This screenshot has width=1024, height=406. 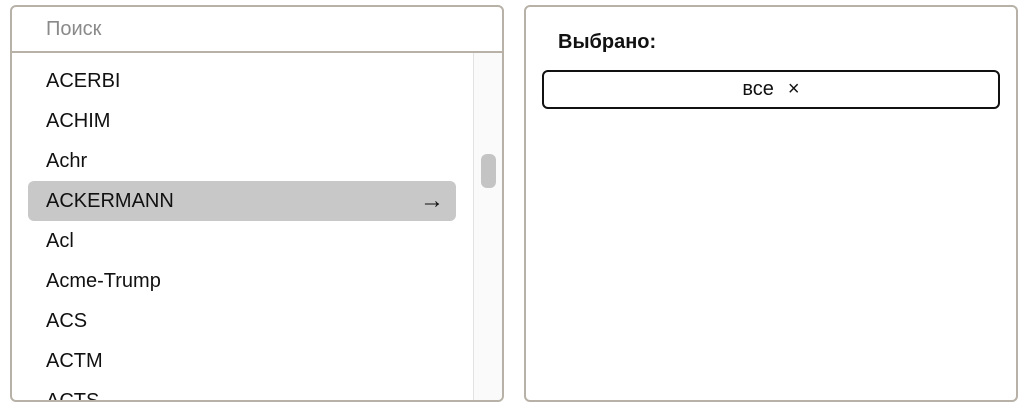 What do you see at coordinates (74, 361) in the screenshot?
I see `list-item-label: ACTM` at bounding box center [74, 361].